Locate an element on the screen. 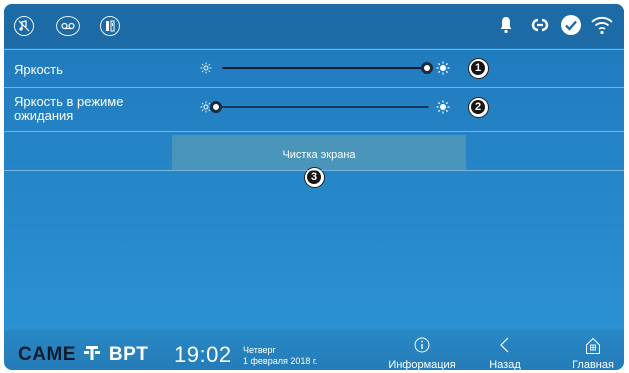 The width and height of the screenshot is (629, 373). bell-icon is located at coordinates (506, 25).